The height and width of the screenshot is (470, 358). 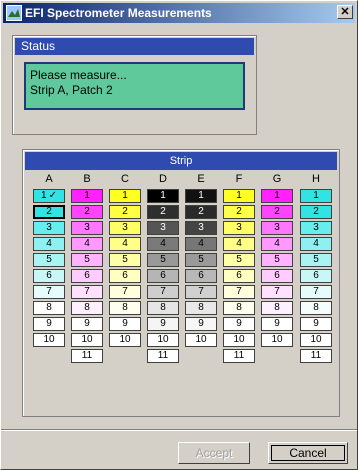 I want to click on strip-patch-cell: 1 ✓, so click(x=49, y=196).